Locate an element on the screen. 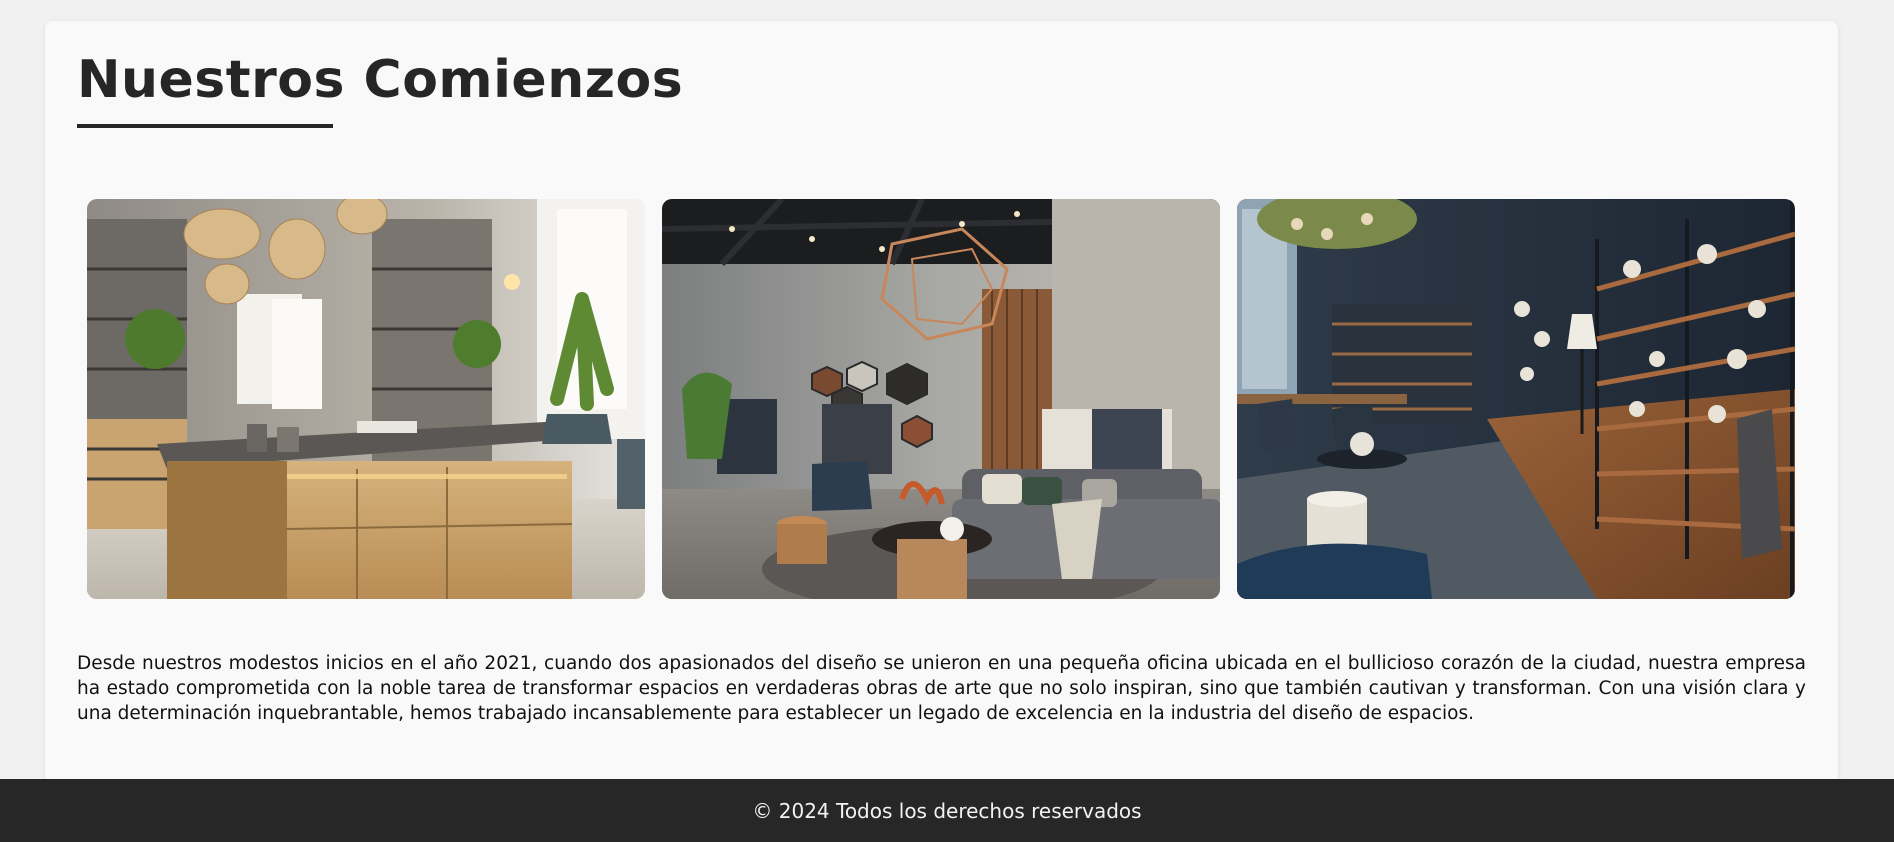 The width and height of the screenshot is (1894, 842). page-title: Nuestros Comienzos is located at coordinates (380, 80).